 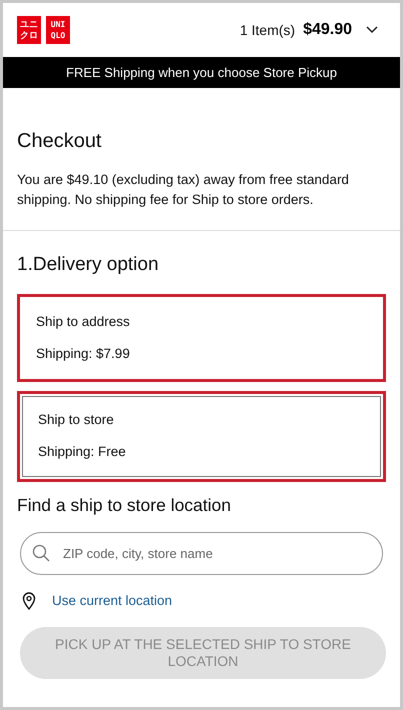 I want to click on chevron-down-icon, so click(x=372, y=30).